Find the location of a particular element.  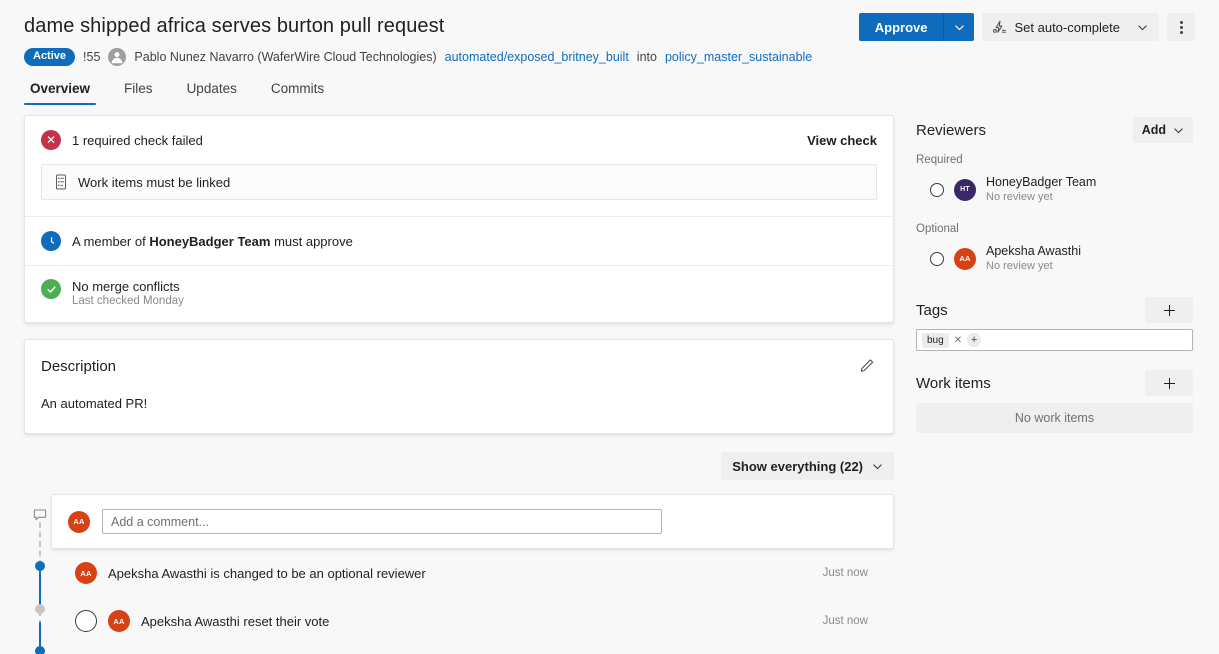

description-header: Description is located at coordinates (459, 366).